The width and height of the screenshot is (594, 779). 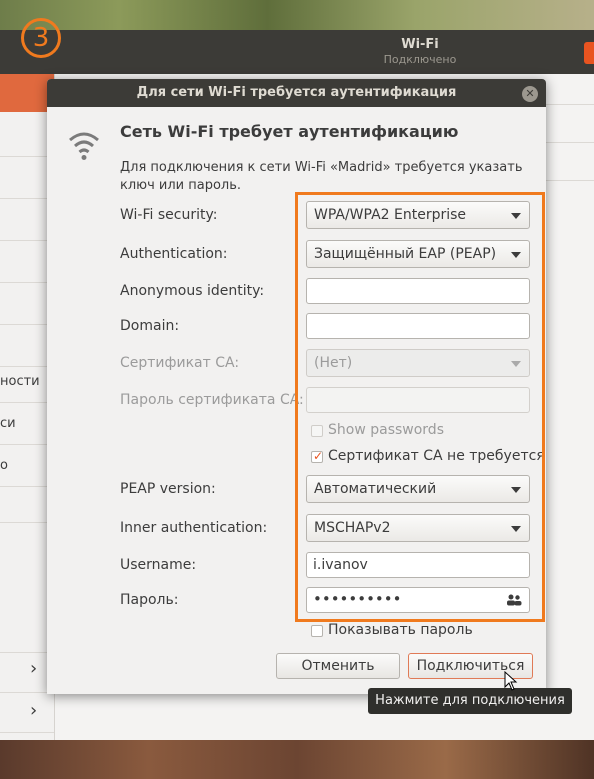 What do you see at coordinates (420, 59) in the screenshot?
I see `settings-subtitle: Подключено` at bounding box center [420, 59].